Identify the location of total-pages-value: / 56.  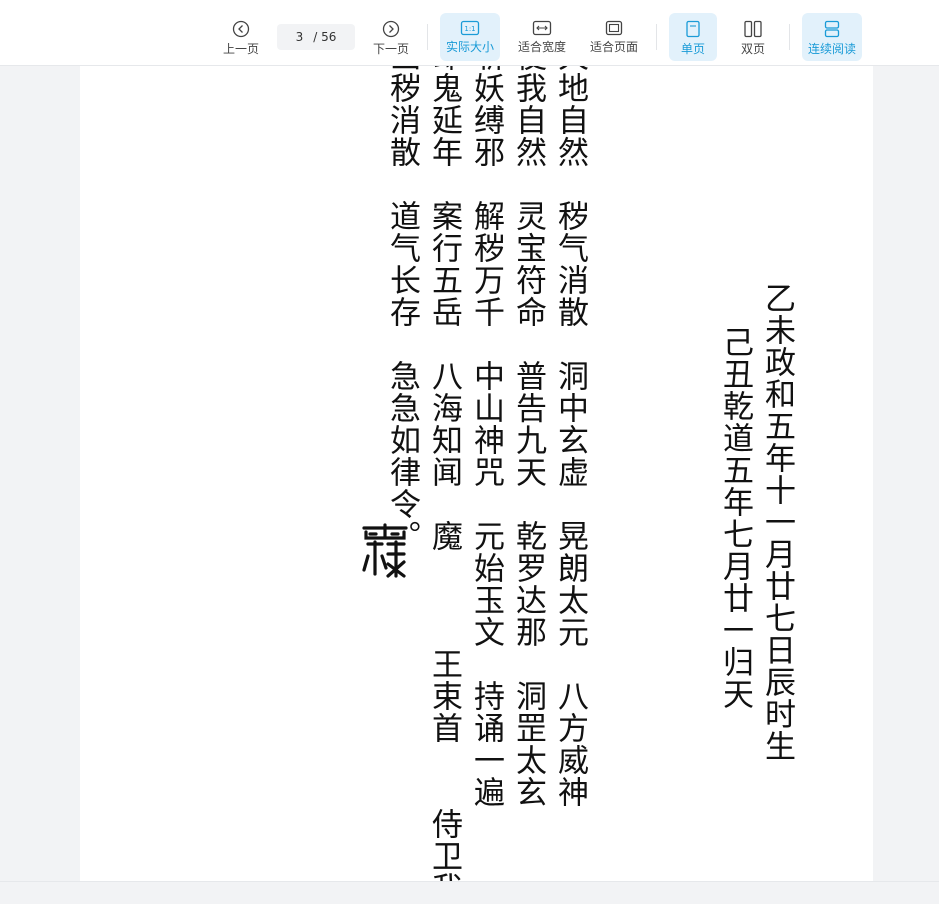
(325, 37).